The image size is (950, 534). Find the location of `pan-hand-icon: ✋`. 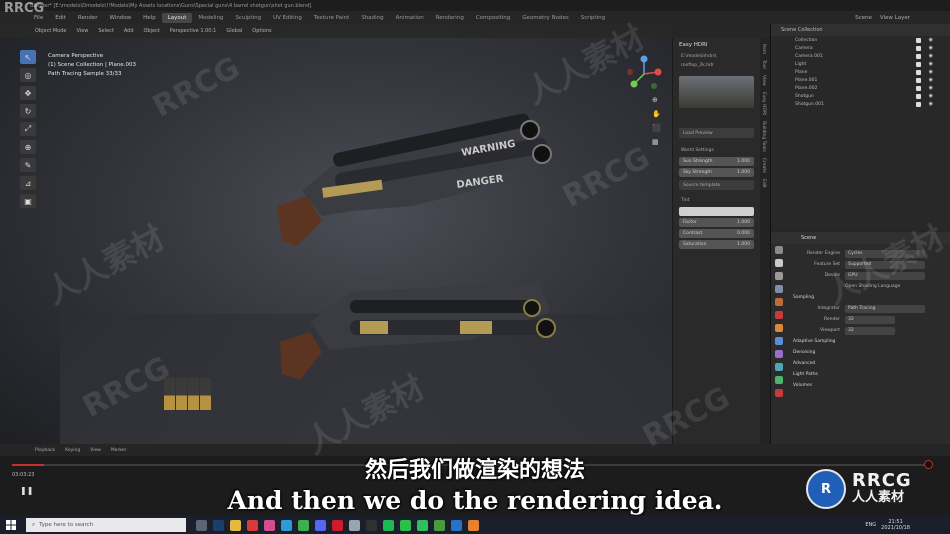

pan-hand-icon: ✋ is located at coordinates (656, 114).